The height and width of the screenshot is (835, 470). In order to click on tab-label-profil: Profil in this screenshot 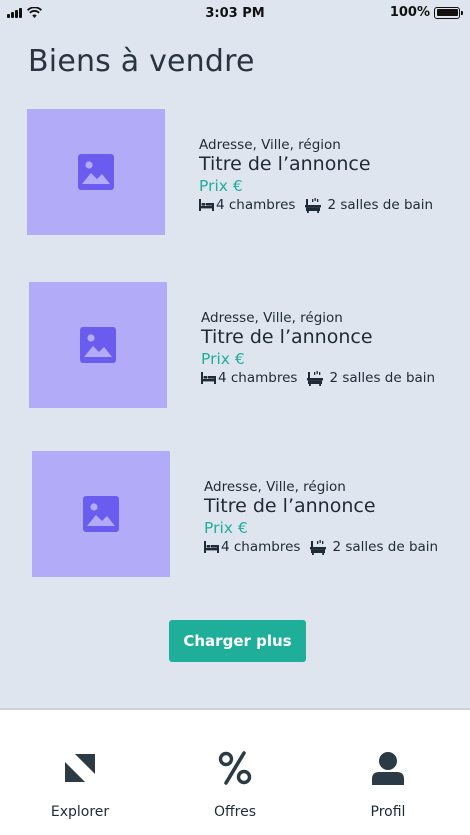, I will do `click(388, 812)`.